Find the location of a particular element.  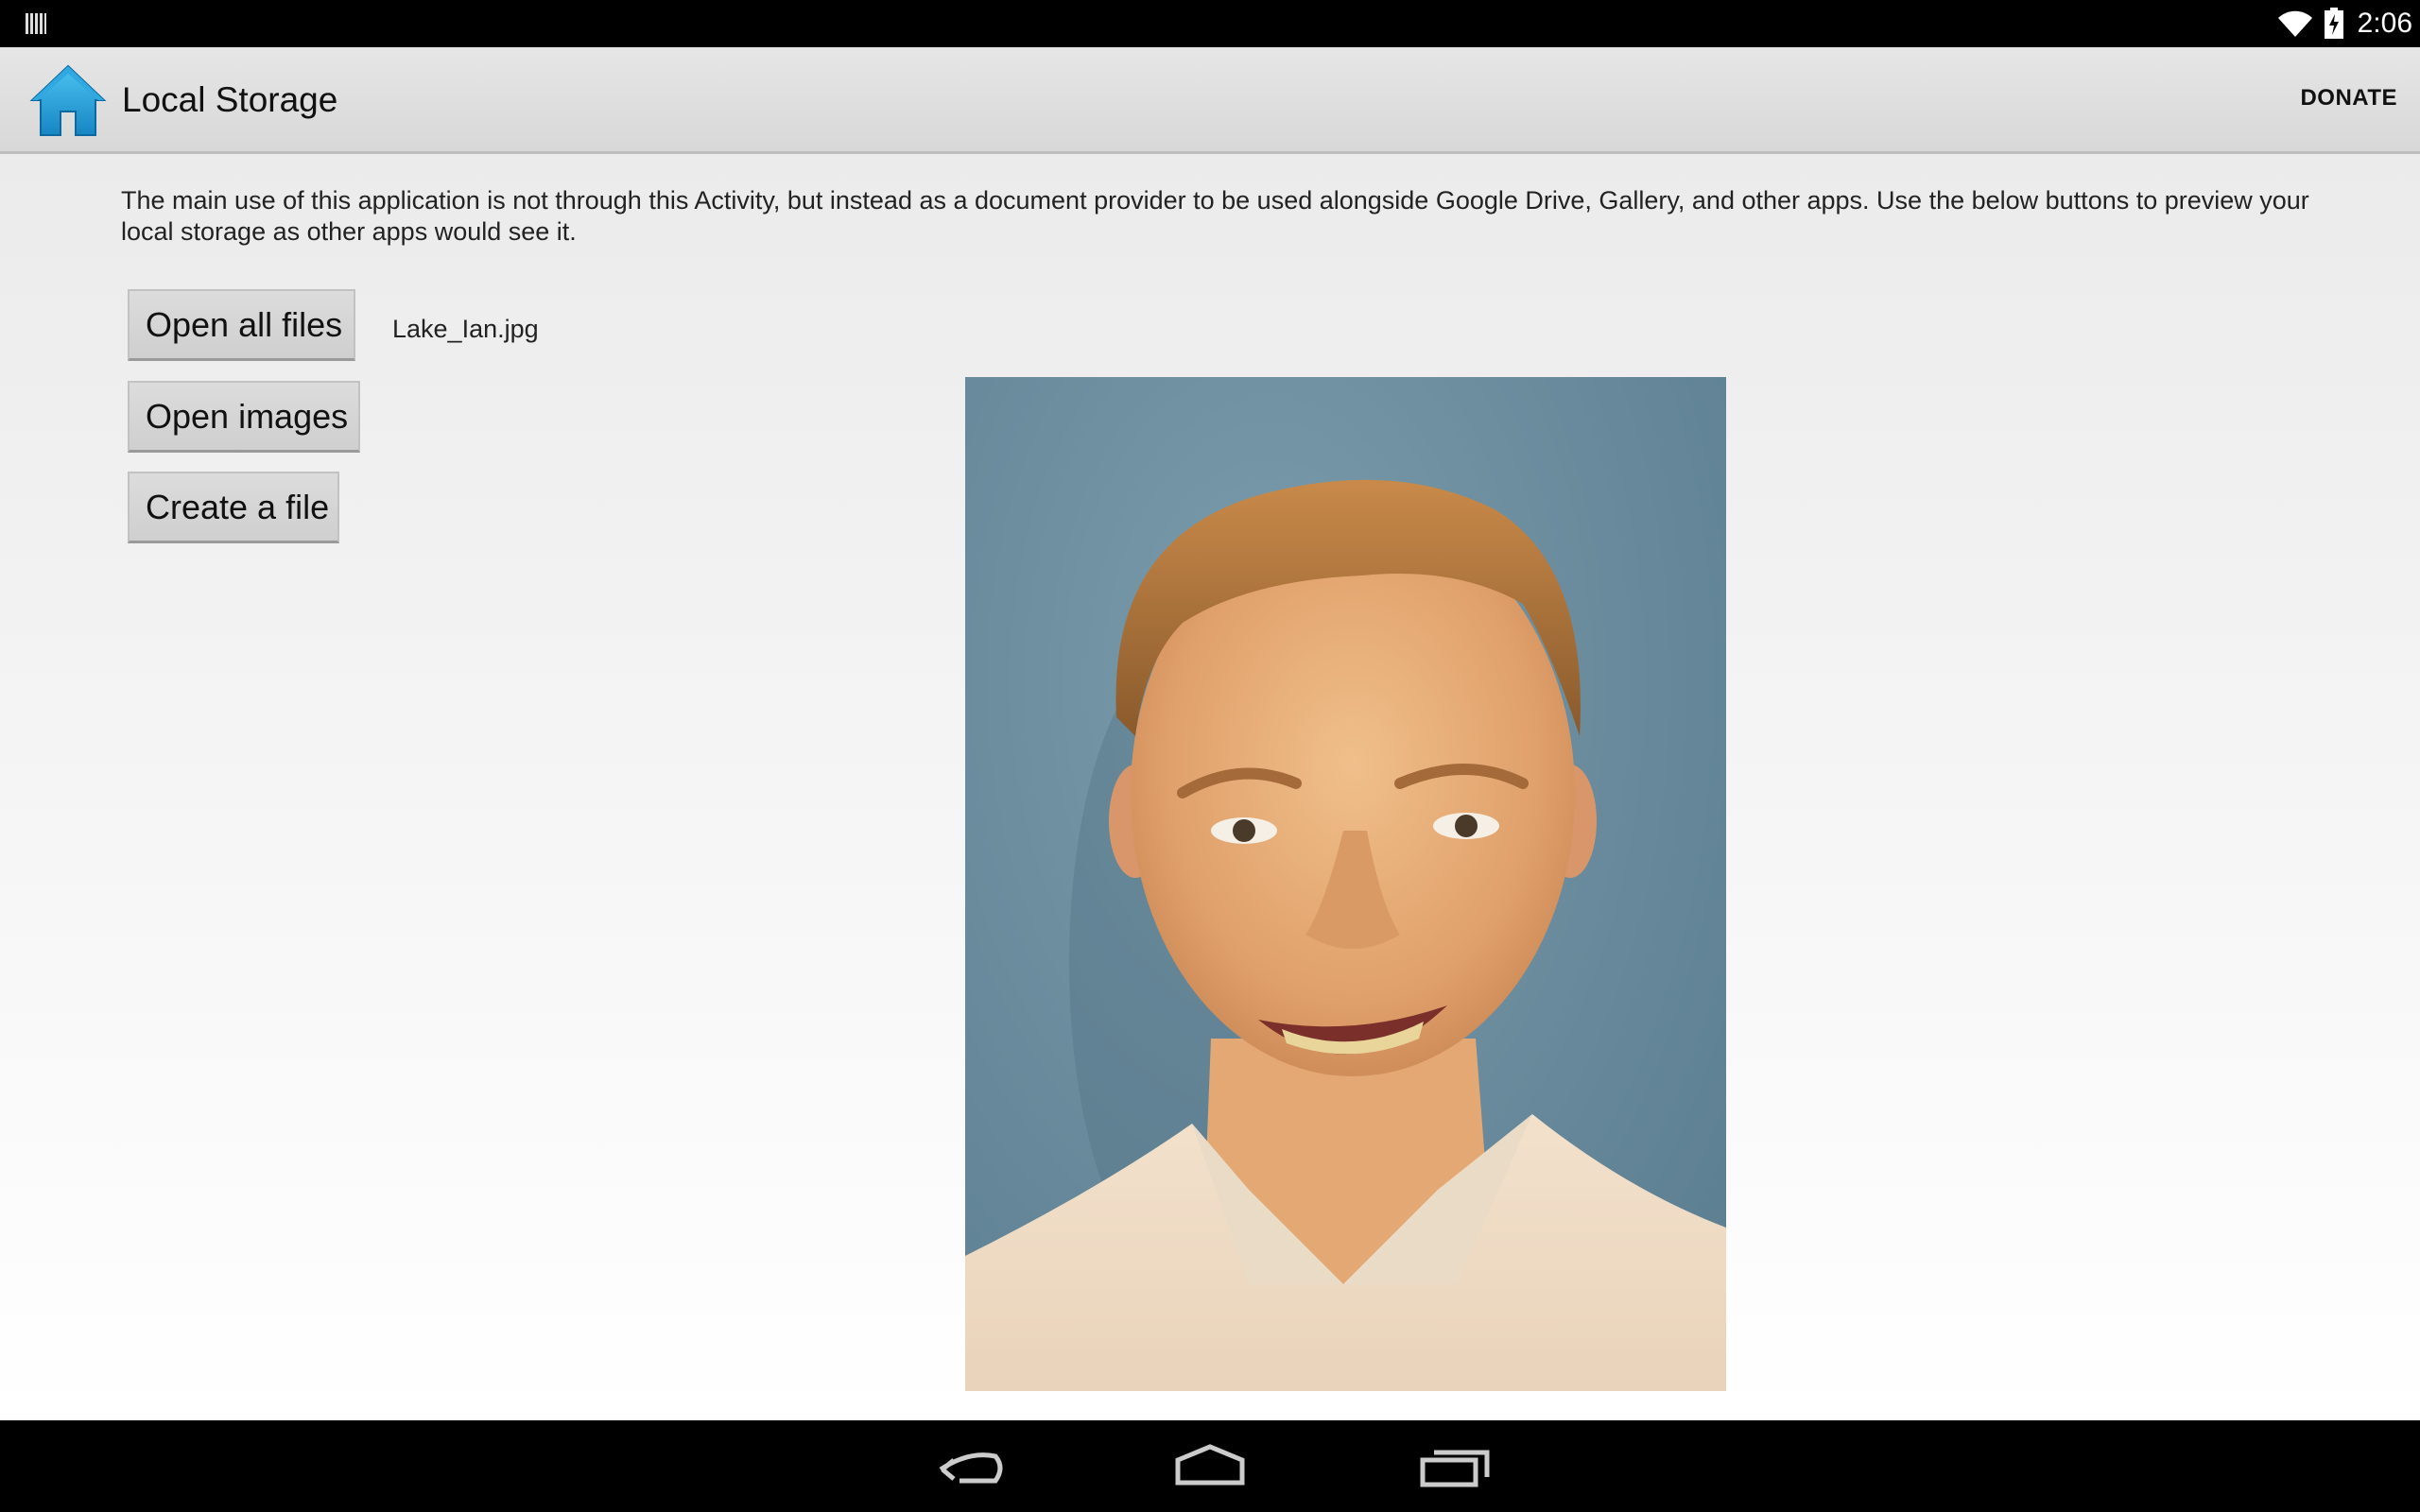

wifi-icon is located at coordinates (2294, 23).